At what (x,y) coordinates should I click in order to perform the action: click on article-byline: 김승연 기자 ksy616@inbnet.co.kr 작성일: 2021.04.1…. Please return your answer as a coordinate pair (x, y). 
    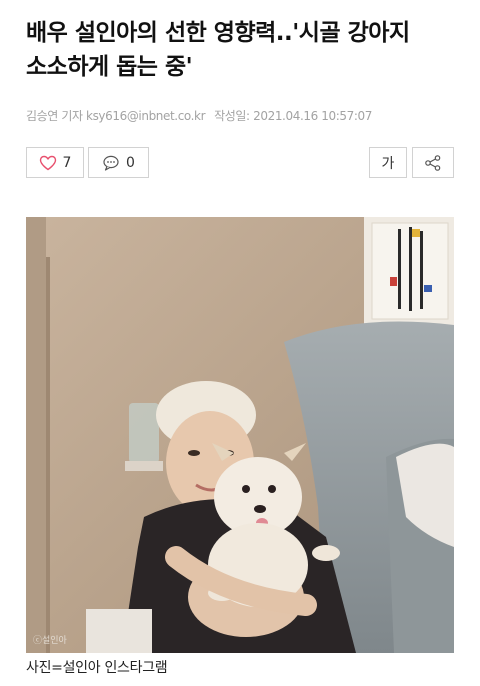
    Looking at the image, I should click on (199, 115).